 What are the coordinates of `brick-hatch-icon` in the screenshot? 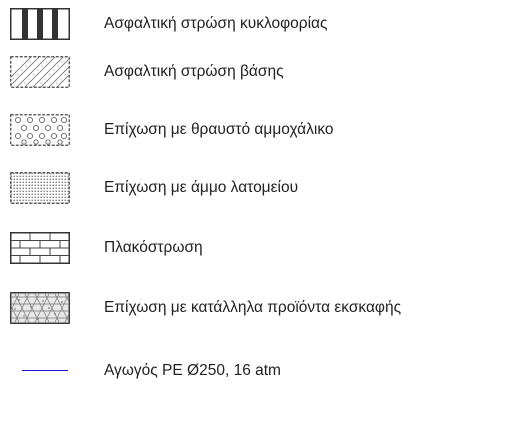 It's located at (40, 248).